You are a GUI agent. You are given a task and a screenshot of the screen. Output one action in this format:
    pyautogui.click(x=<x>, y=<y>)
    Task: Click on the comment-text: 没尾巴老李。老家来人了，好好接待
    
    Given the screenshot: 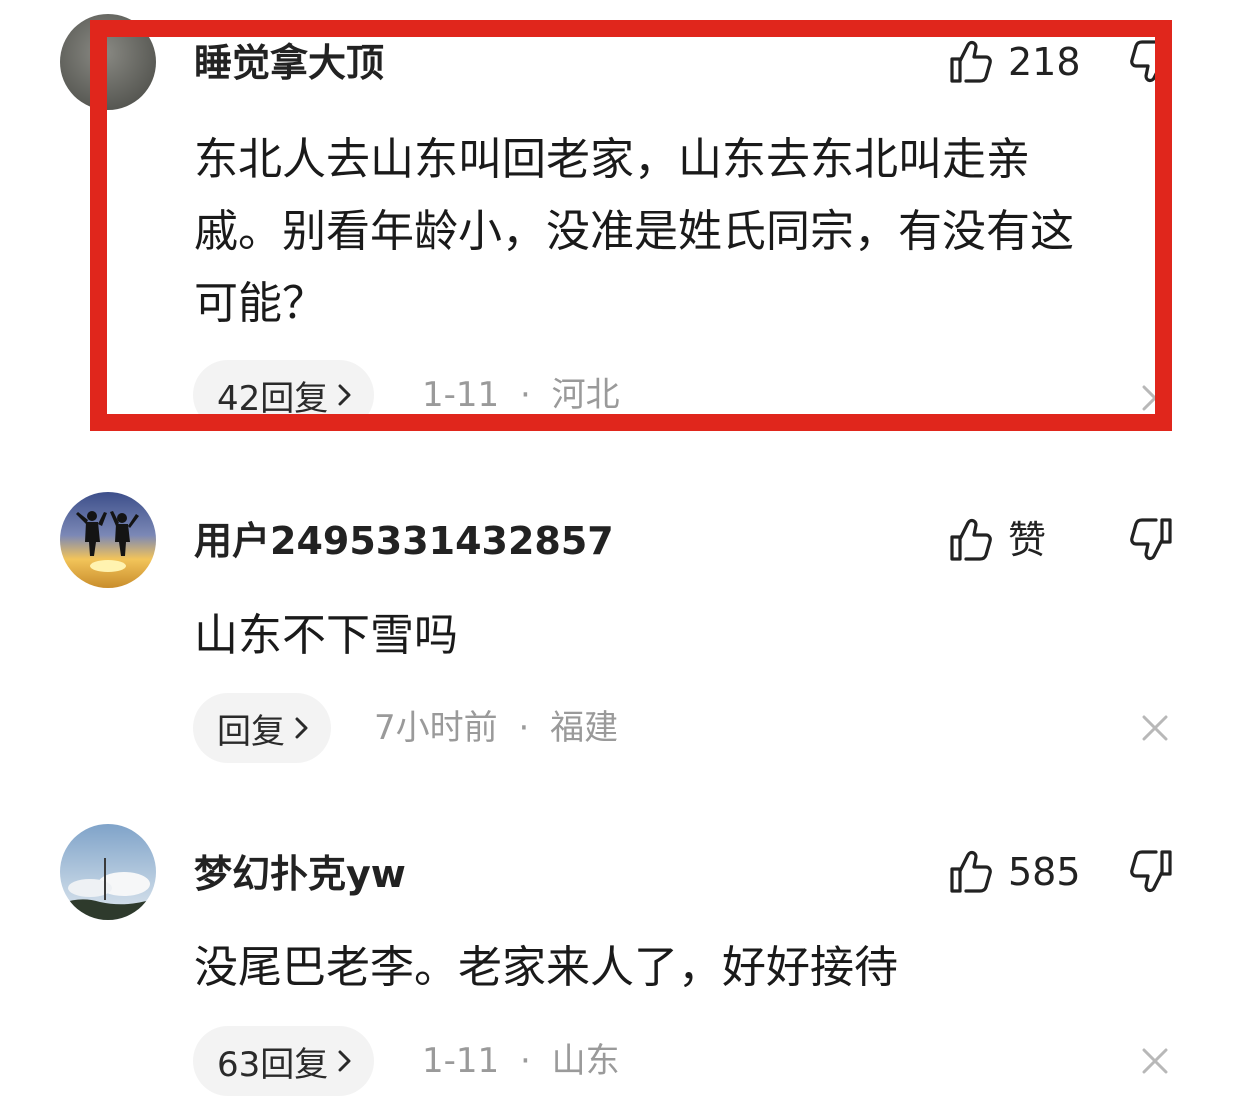 What is the action you would take?
    pyautogui.click(x=674, y=968)
    